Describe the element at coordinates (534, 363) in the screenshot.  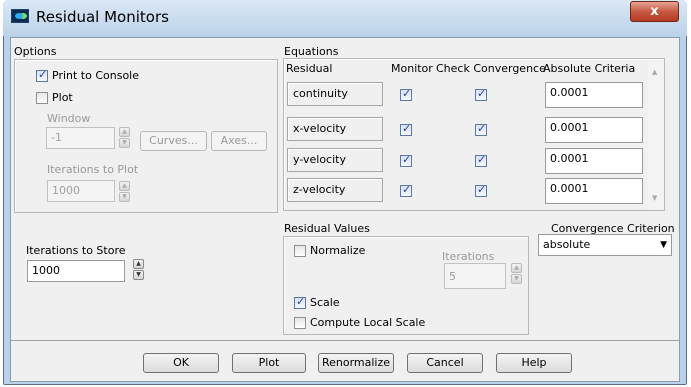
I see `help-button: Help` at that location.